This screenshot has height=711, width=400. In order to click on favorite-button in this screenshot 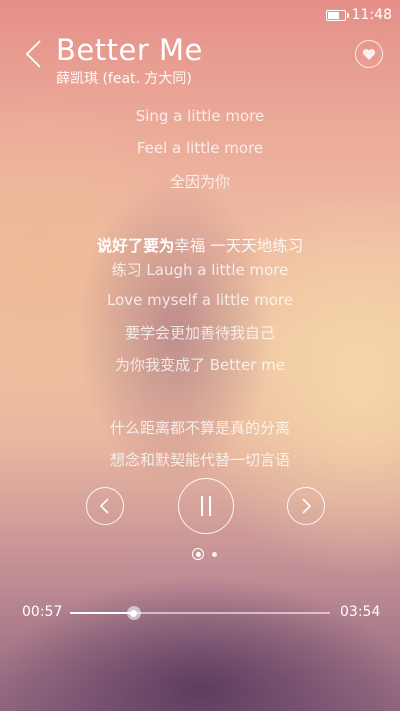, I will do `click(369, 54)`.